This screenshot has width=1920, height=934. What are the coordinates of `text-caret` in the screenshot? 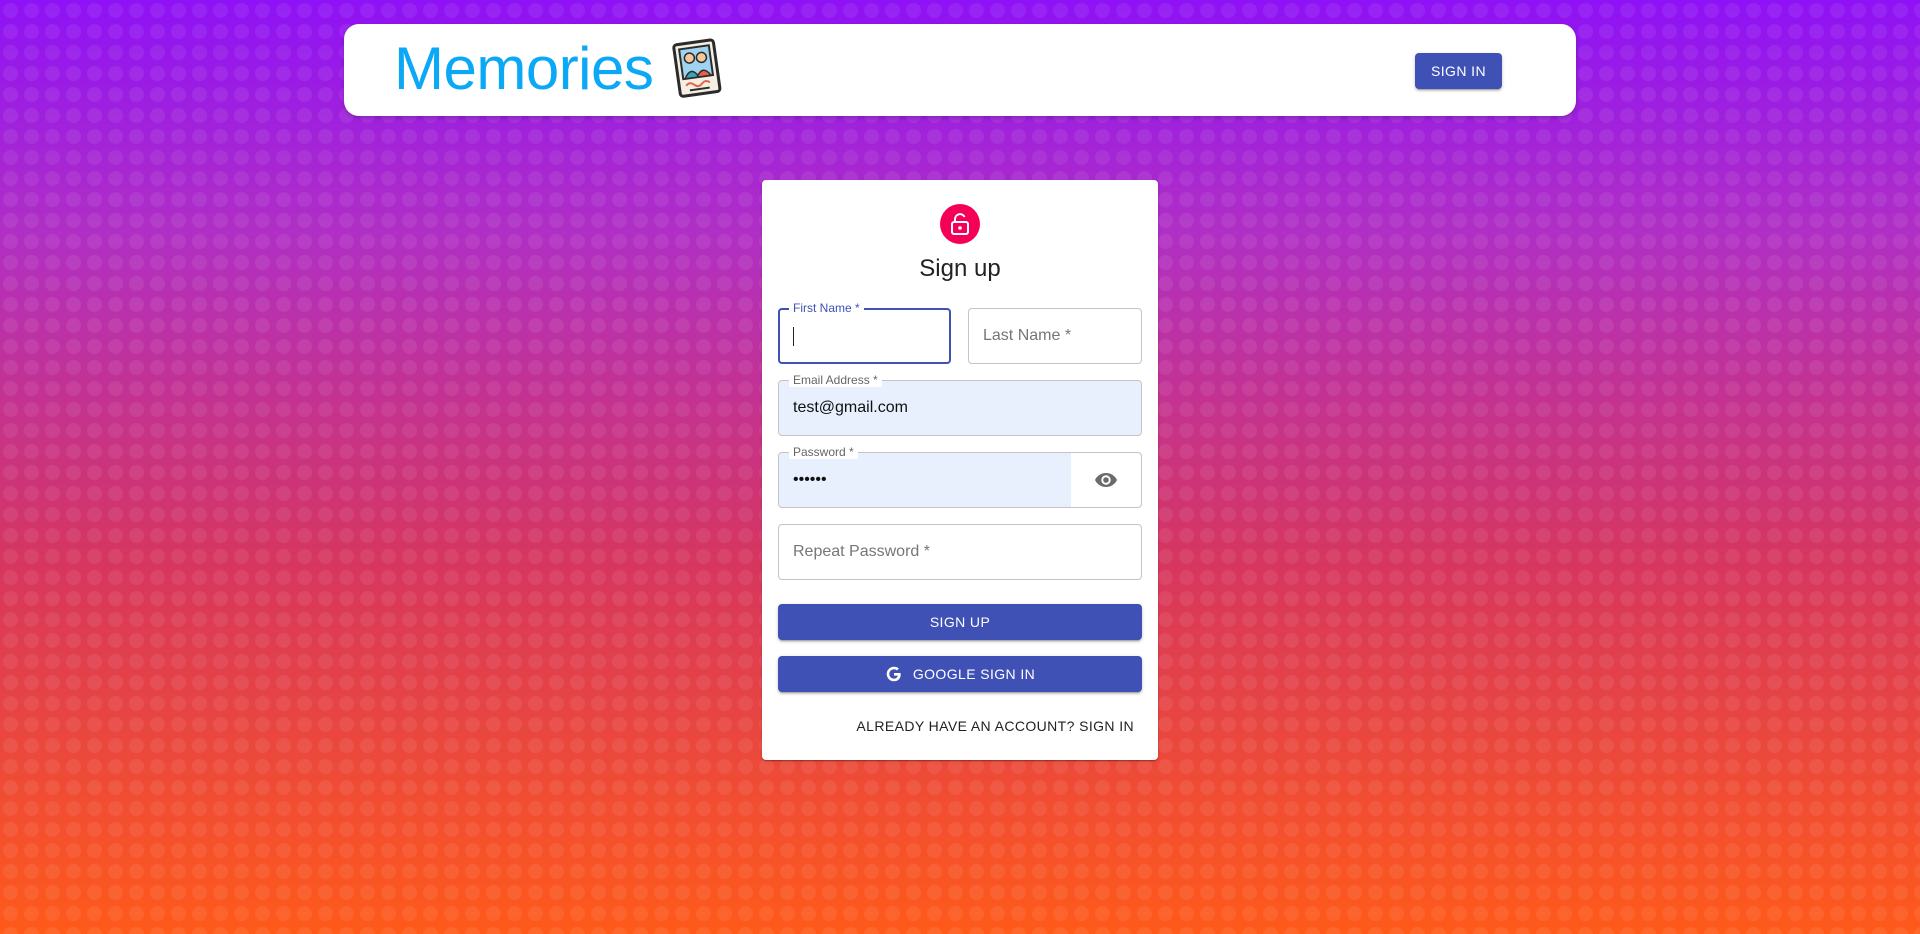 It's located at (793, 336).